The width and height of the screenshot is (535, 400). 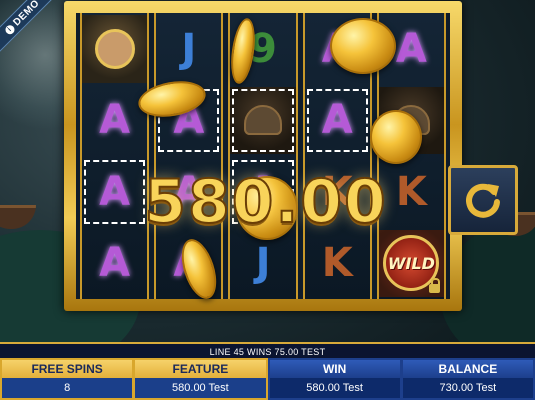 I want to click on reel-symbol: J, so click(x=189, y=48).